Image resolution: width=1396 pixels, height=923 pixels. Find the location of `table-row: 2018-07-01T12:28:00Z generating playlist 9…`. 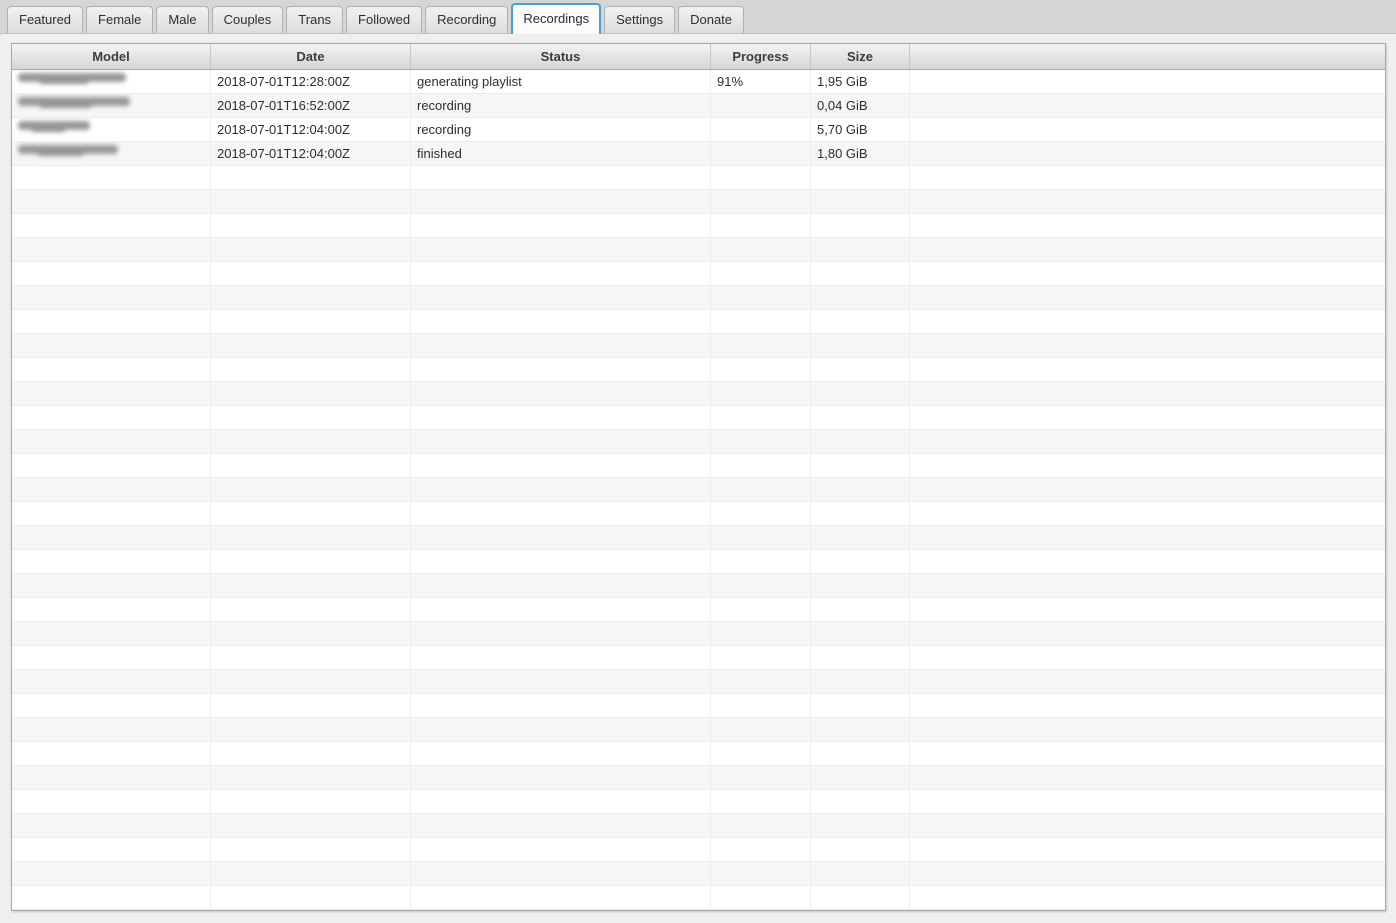

table-row: 2018-07-01T12:28:00Z generating playlist 9… is located at coordinates (698, 82).